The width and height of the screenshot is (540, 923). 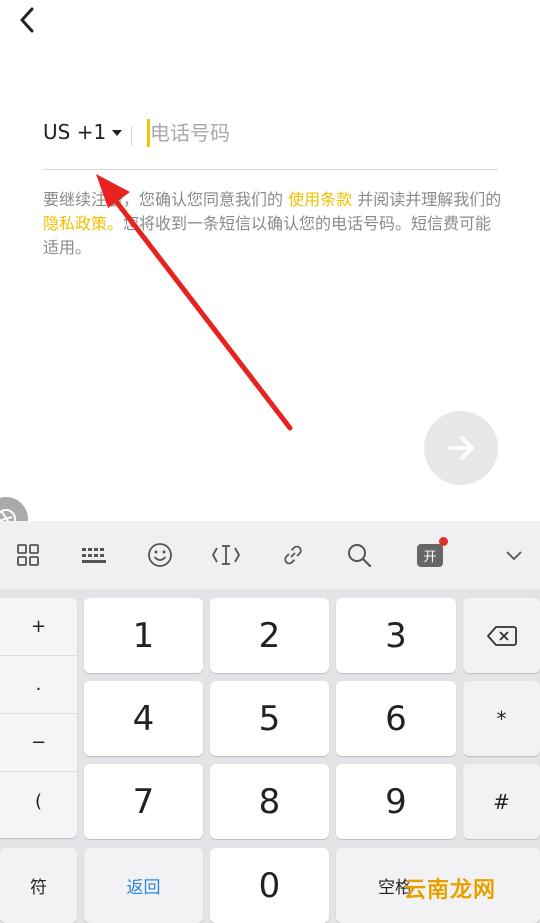 What do you see at coordinates (443, 541) in the screenshot?
I see `notification-dot` at bounding box center [443, 541].